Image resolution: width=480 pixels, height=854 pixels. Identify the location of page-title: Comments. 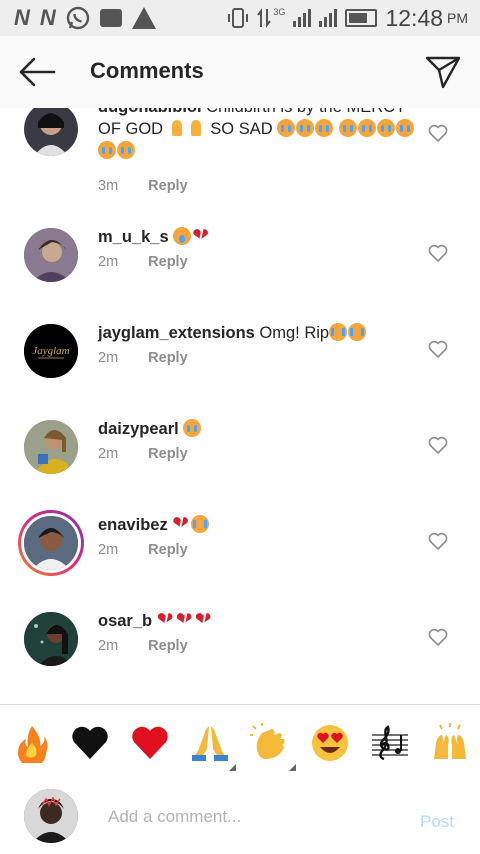
(147, 70).